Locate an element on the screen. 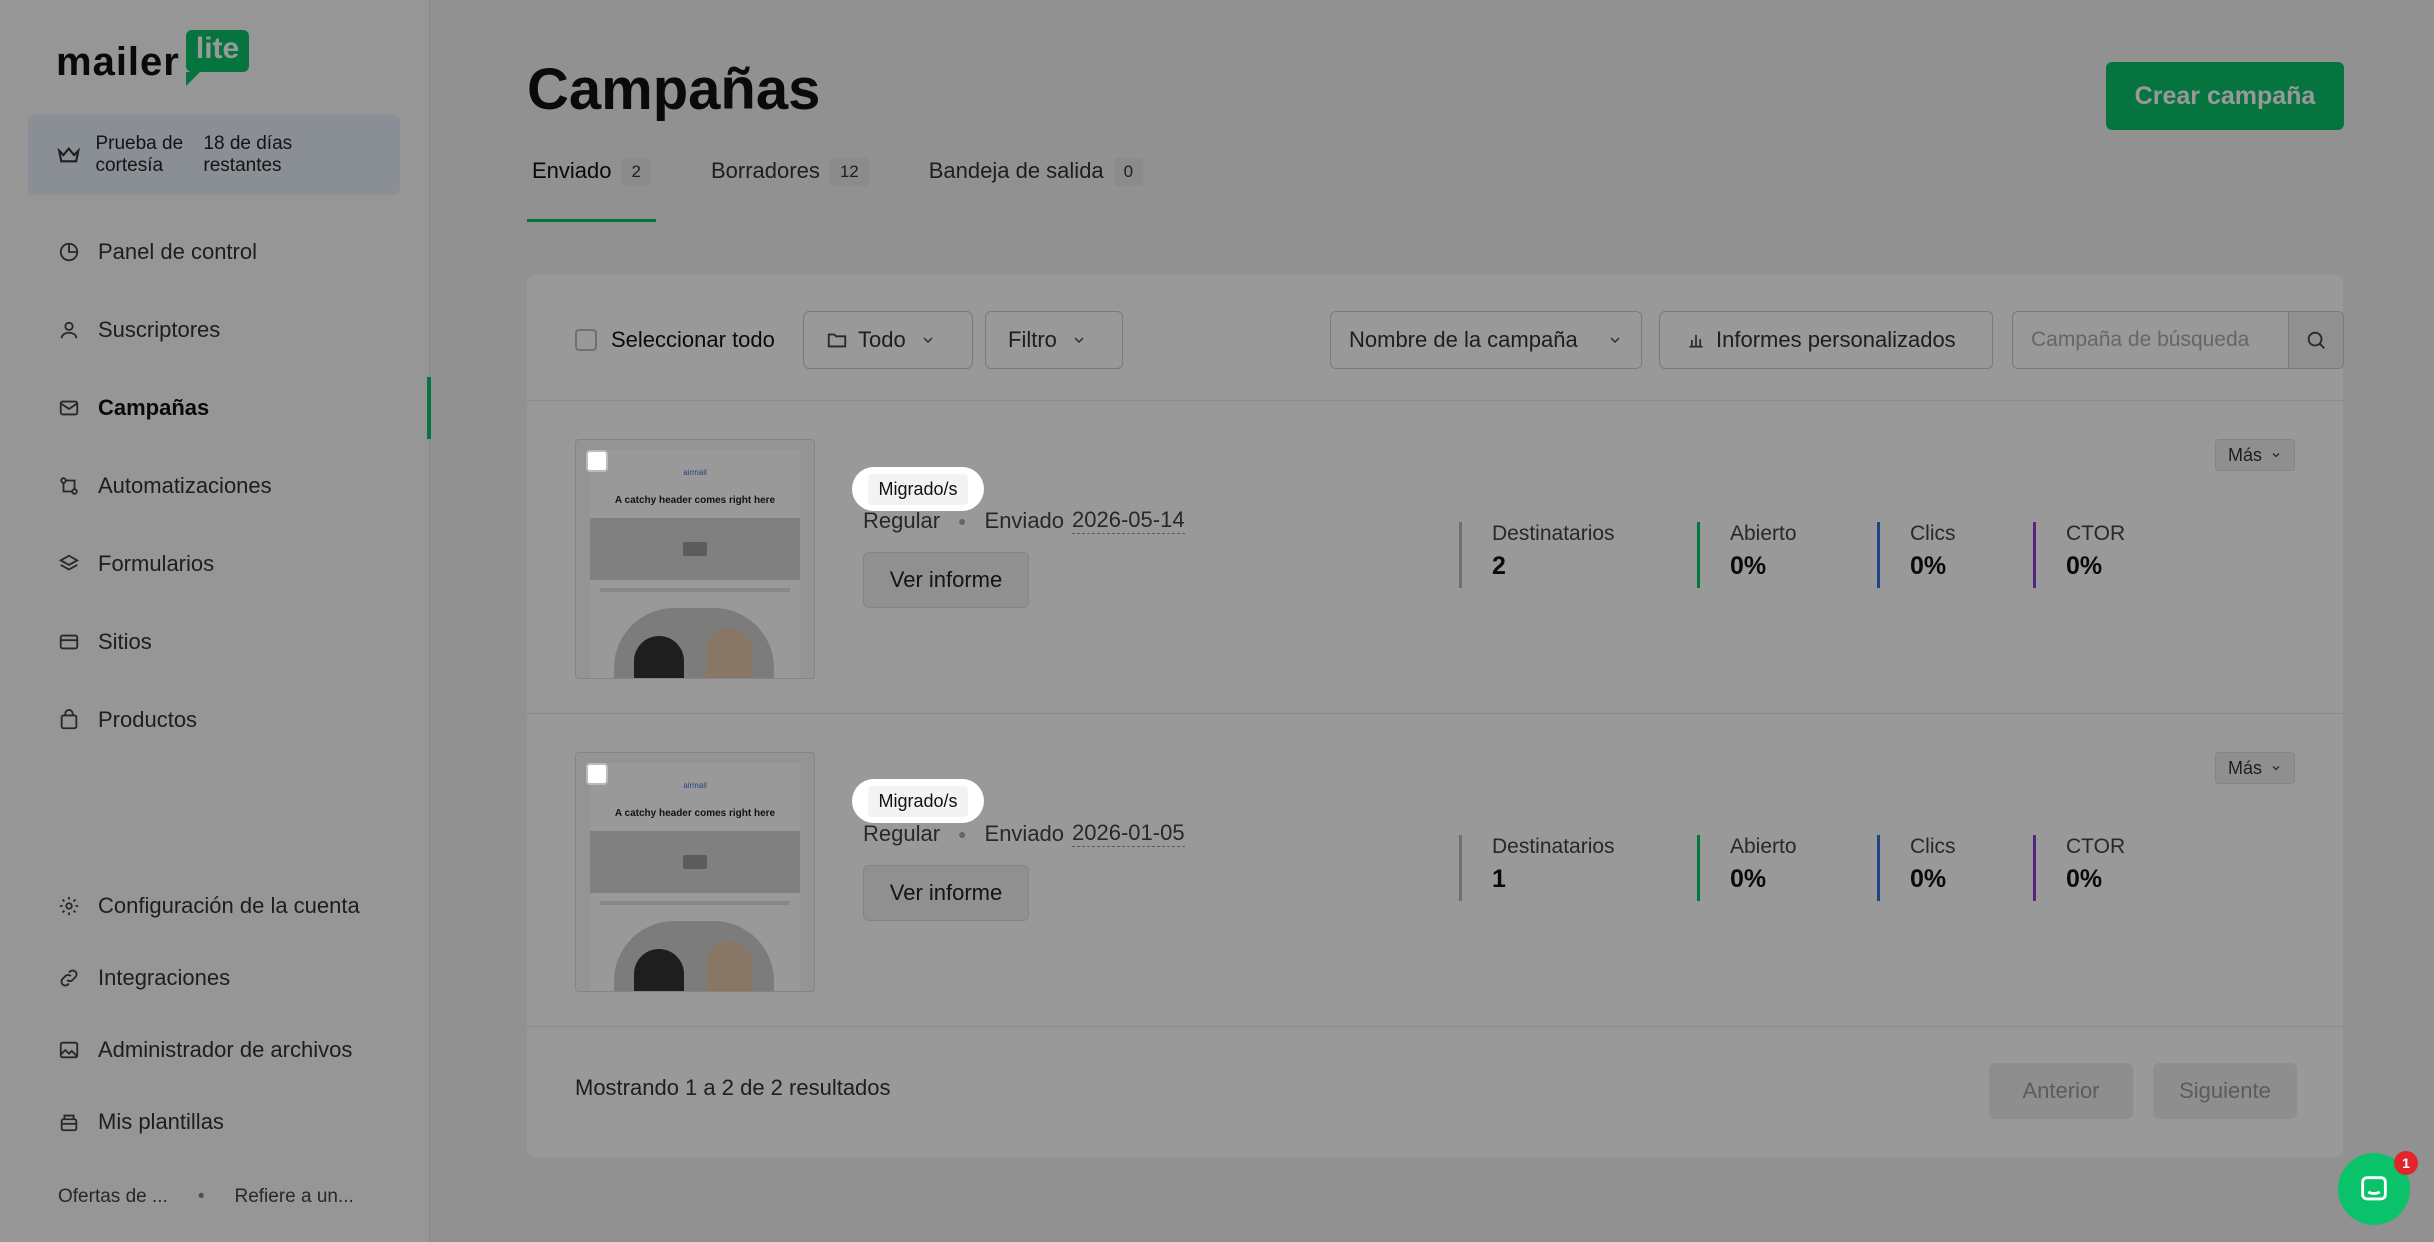  stat-clicks: Clics 0% is located at coordinates (1955, 555).